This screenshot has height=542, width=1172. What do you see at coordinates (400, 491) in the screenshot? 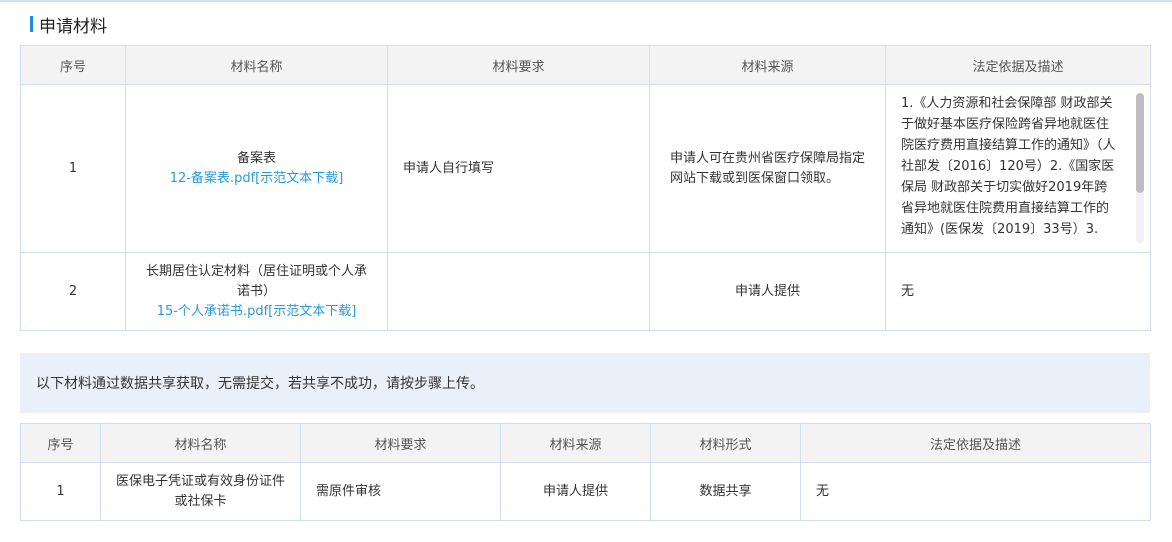
I see `requirement: 需原件审核` at bounding box center [400, 491].